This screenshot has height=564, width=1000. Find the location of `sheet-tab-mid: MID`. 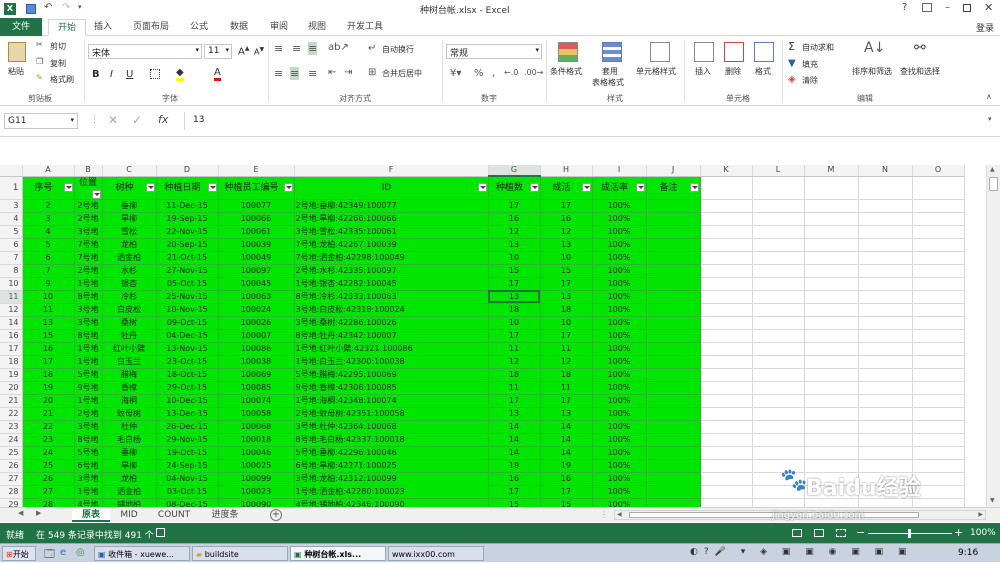

sheet-tab-mid: MID is located at coordinates (129, 515).